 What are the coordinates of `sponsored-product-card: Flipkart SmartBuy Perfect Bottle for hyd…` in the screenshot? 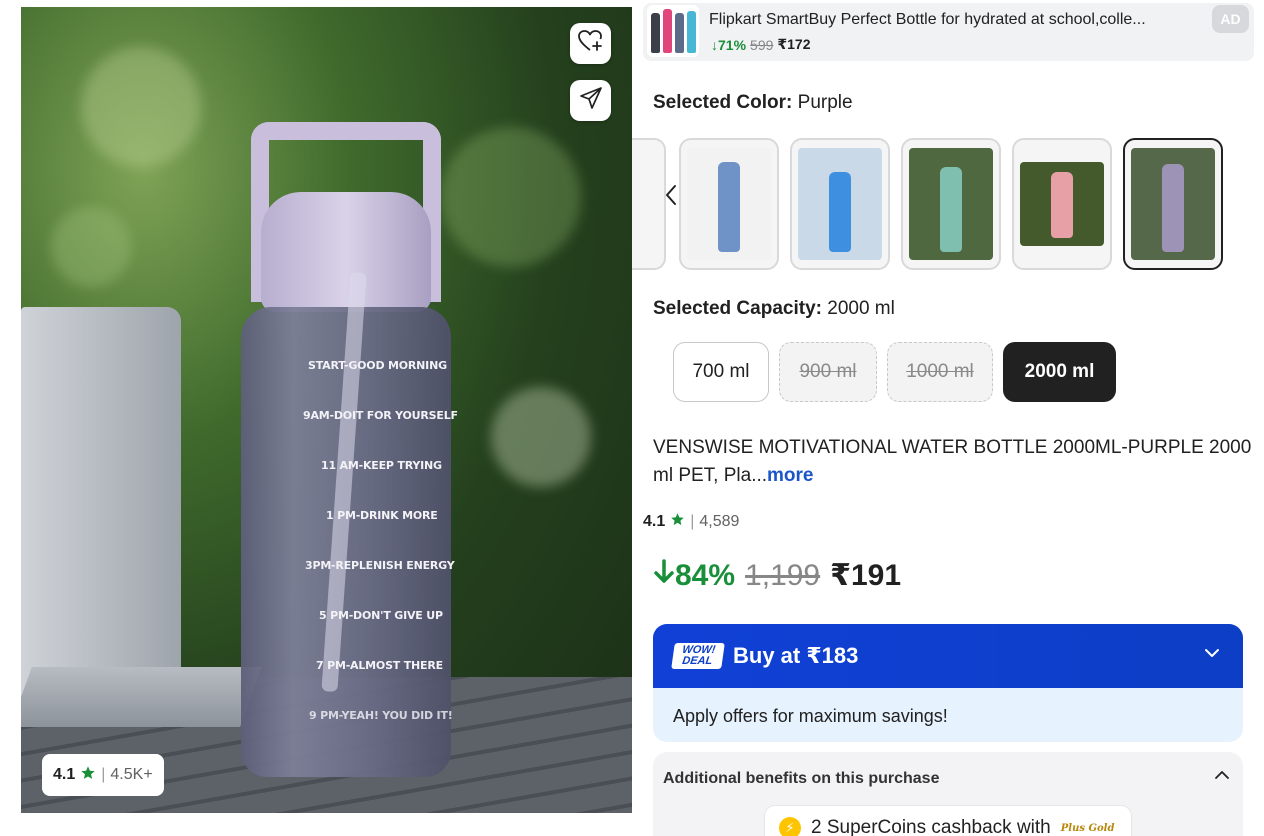 It's located at (948, 32).